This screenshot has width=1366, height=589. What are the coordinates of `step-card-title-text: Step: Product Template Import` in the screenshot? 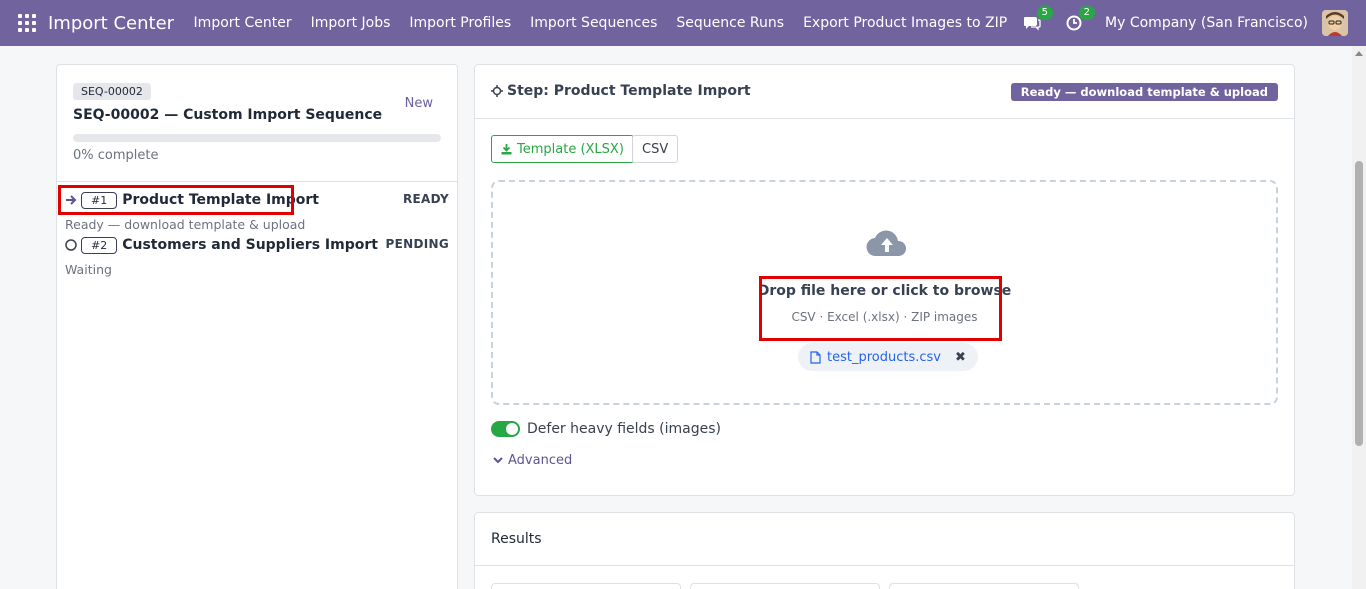 It's located at (629, 91).